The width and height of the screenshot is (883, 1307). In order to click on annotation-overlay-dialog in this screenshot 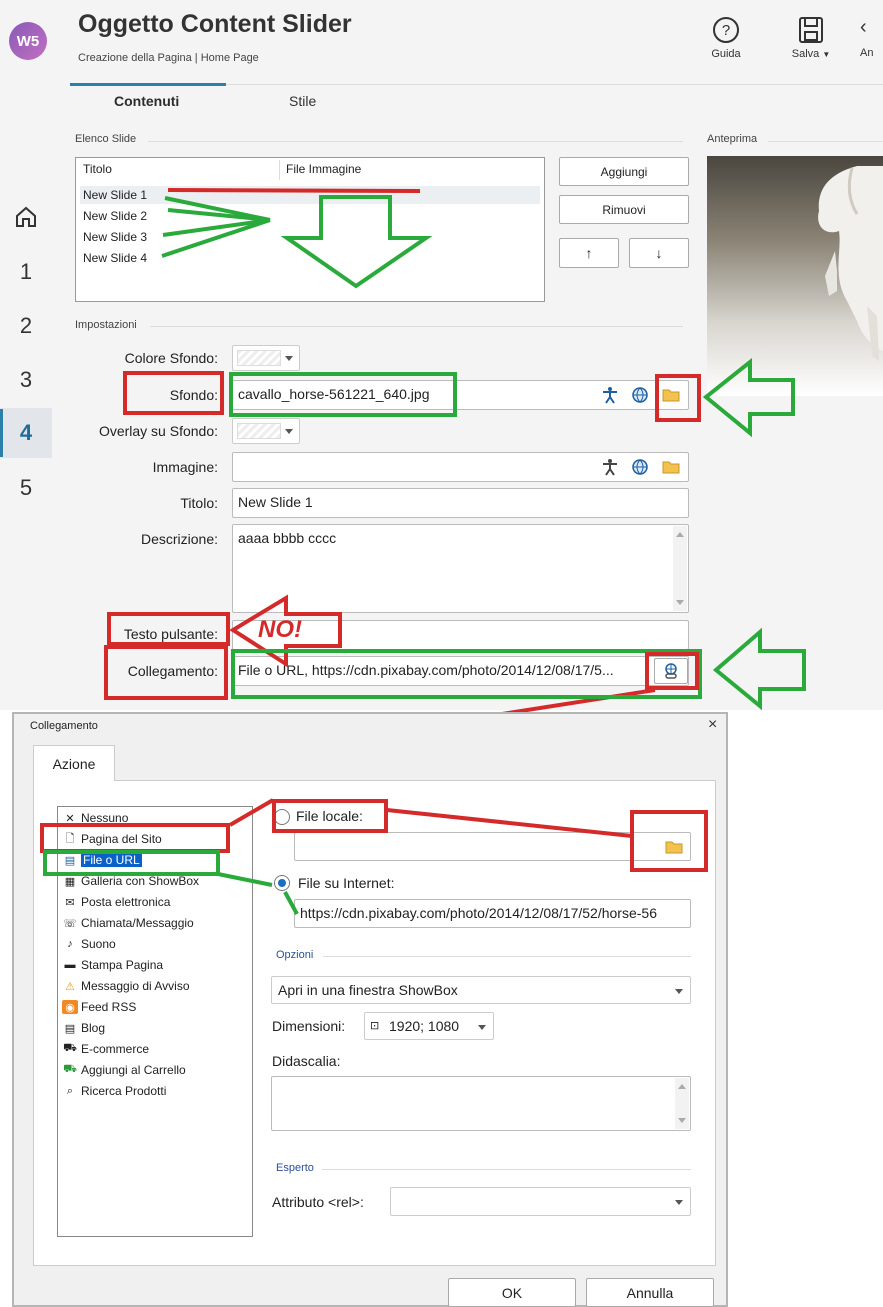, I will do `click(425, 856)`.